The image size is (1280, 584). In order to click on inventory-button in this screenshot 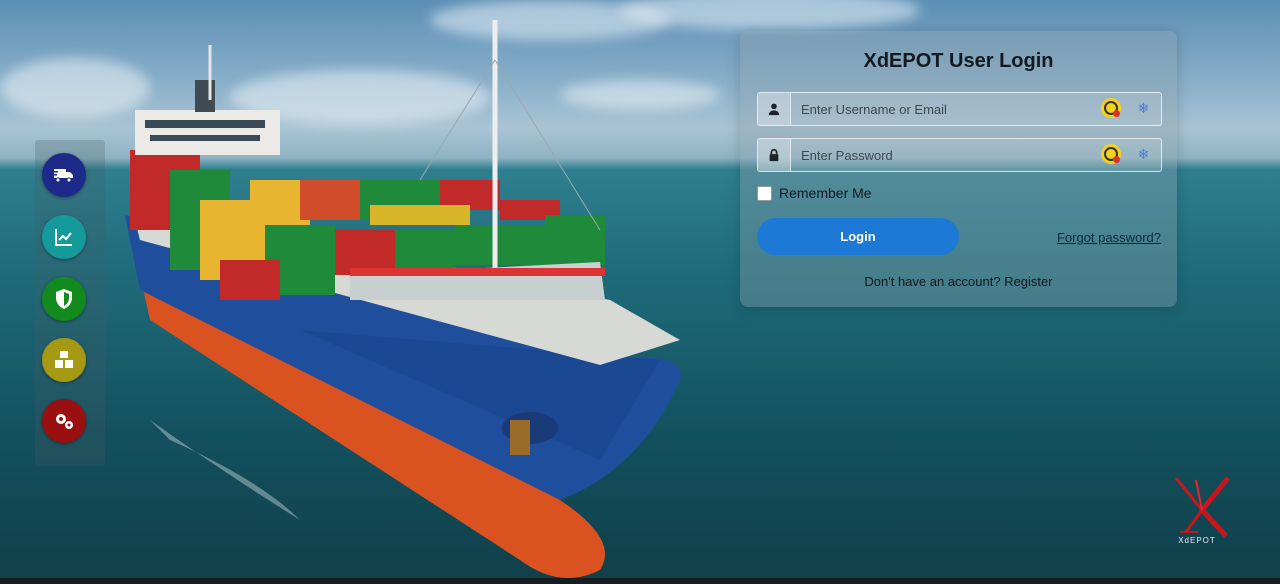, I will do `click(64, 360)`.